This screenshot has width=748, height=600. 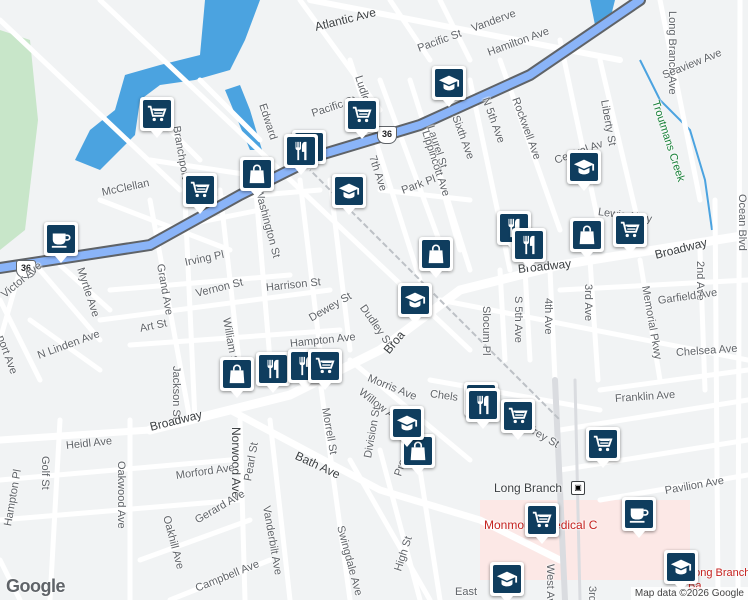 I want to click on river-water, so click(x=167, y=85).